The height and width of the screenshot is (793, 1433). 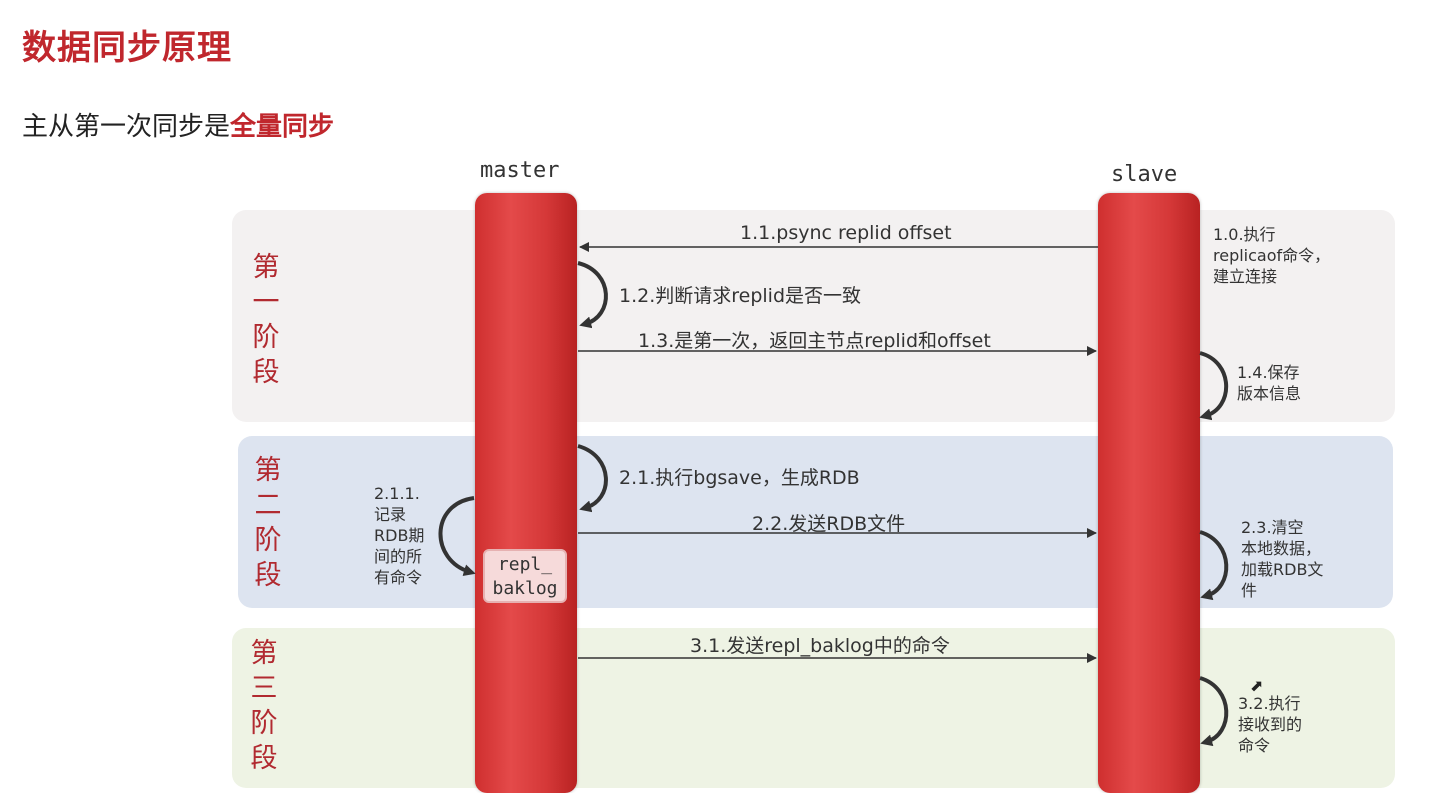 I want to click on note-1-0: 1.0.执行 replicaof命令， 建立连接, so click(x=1271, y=255).